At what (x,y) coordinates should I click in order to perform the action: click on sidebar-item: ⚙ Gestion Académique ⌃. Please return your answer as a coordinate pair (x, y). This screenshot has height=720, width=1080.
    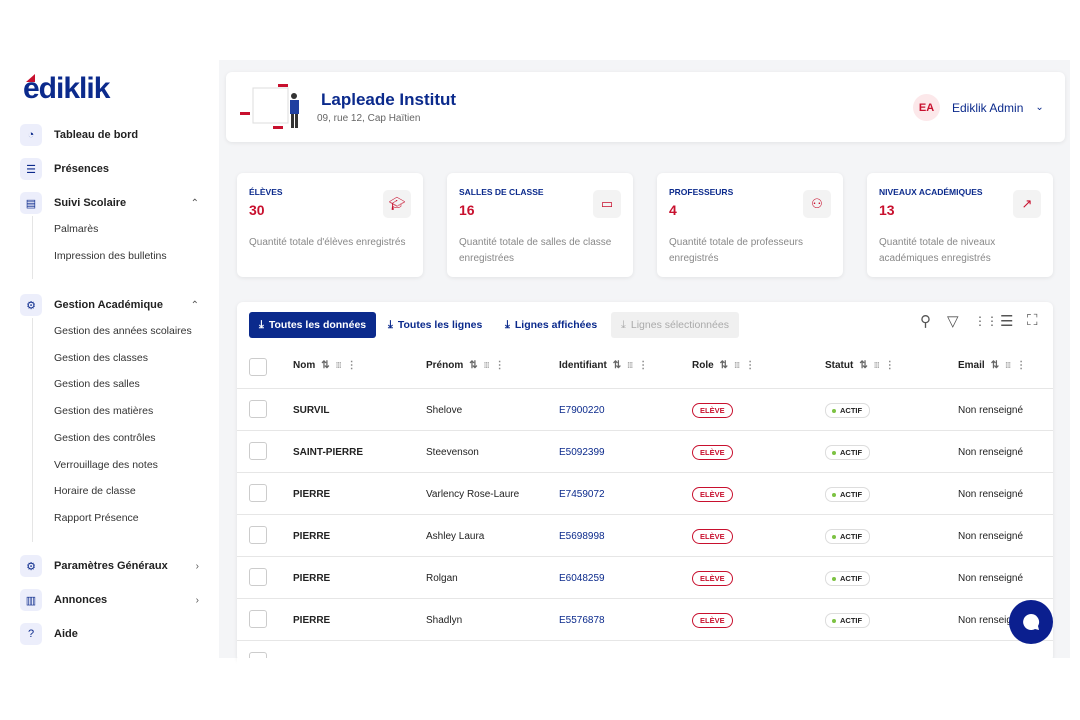
    Looking at the image, I should click on (112, 305).